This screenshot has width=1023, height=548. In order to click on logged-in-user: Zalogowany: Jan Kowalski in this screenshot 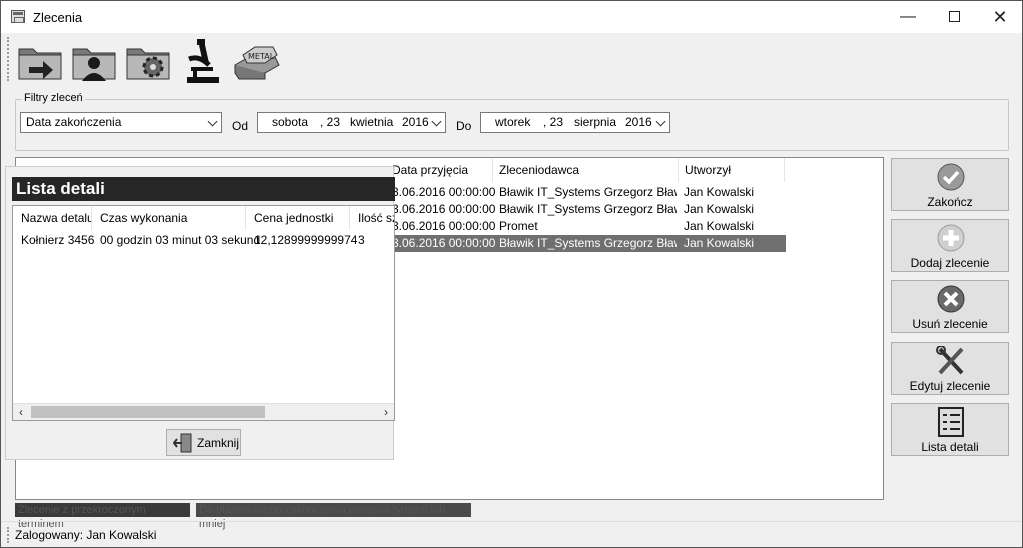, I will do `click(86, 535)`.